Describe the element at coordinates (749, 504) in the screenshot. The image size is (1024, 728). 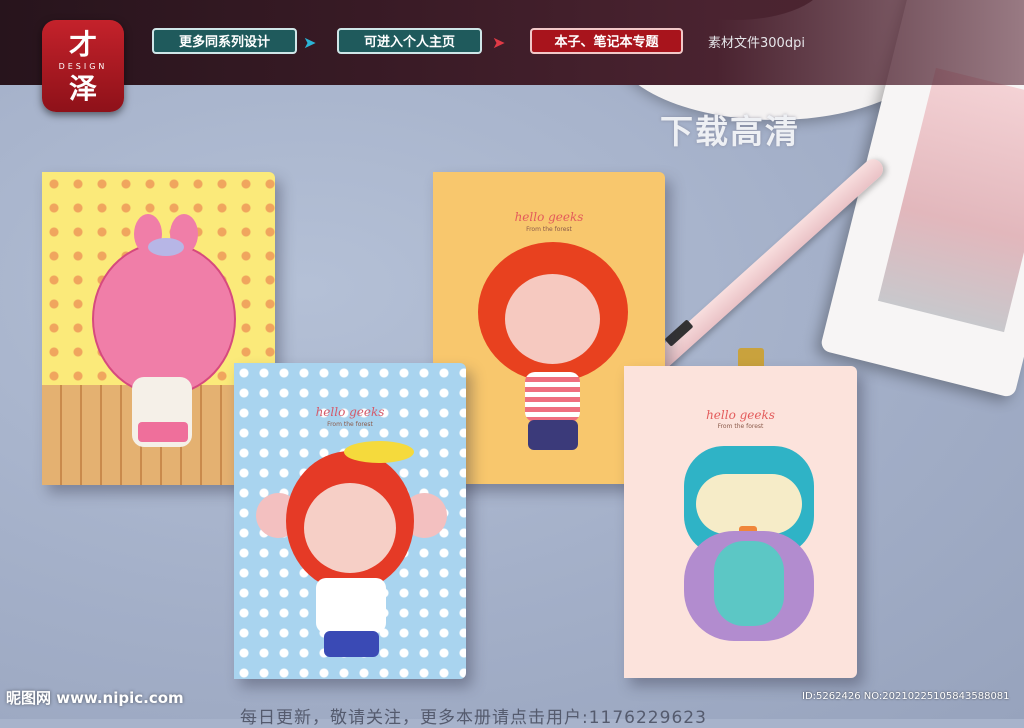
I see `owl-face` at that location.